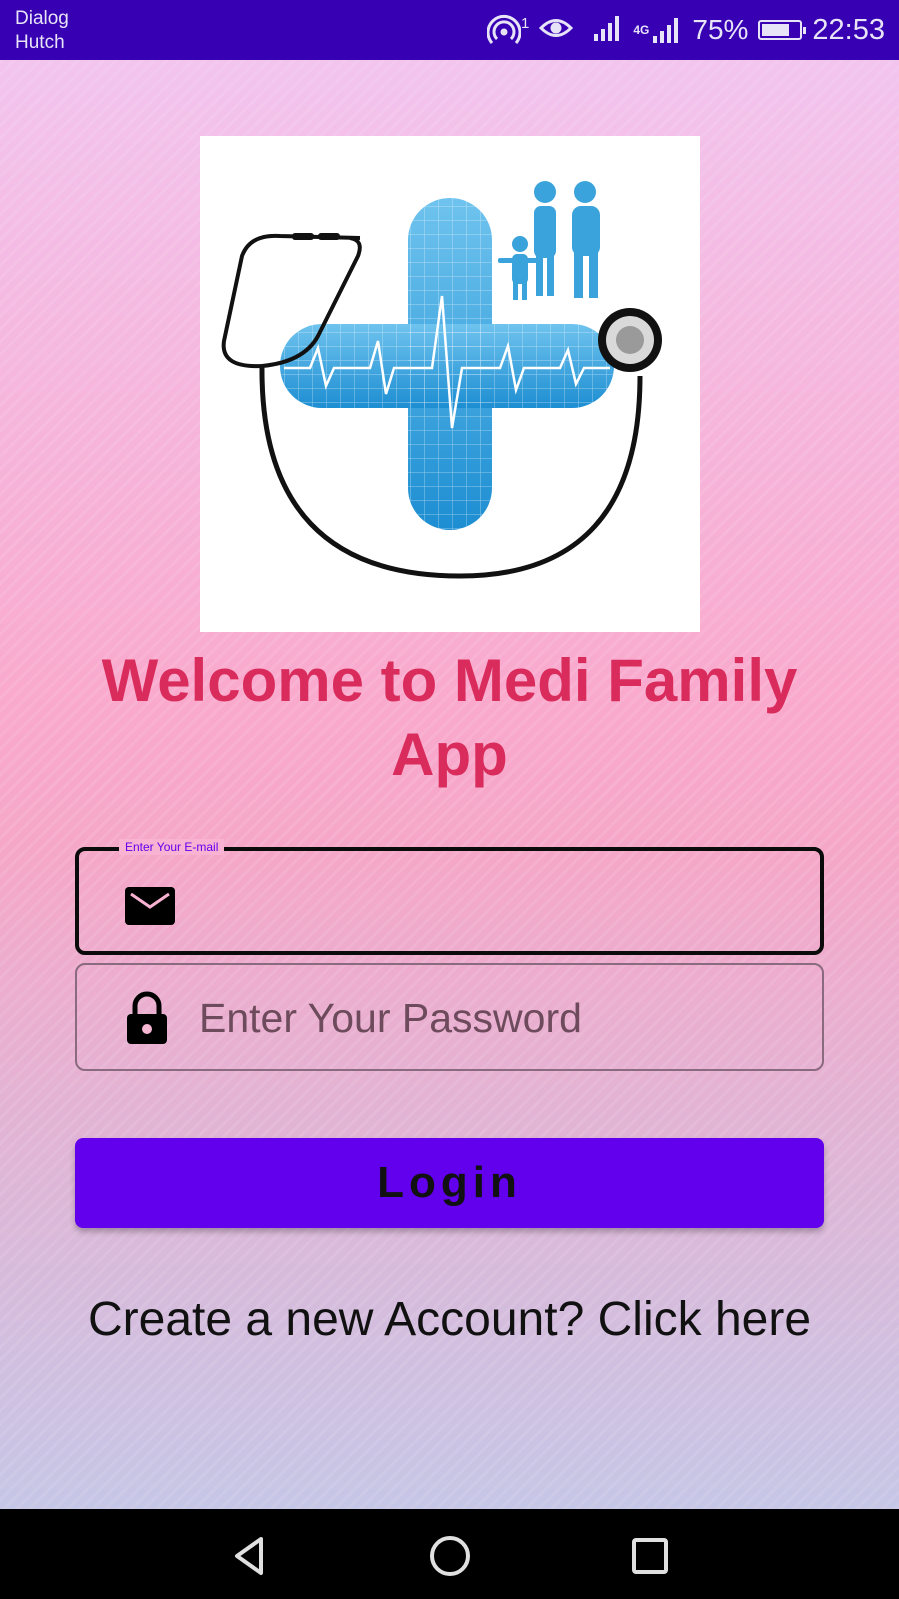 This screenshot has width=899, height=1599. I want to click on eye-icon, so click(556, 30).